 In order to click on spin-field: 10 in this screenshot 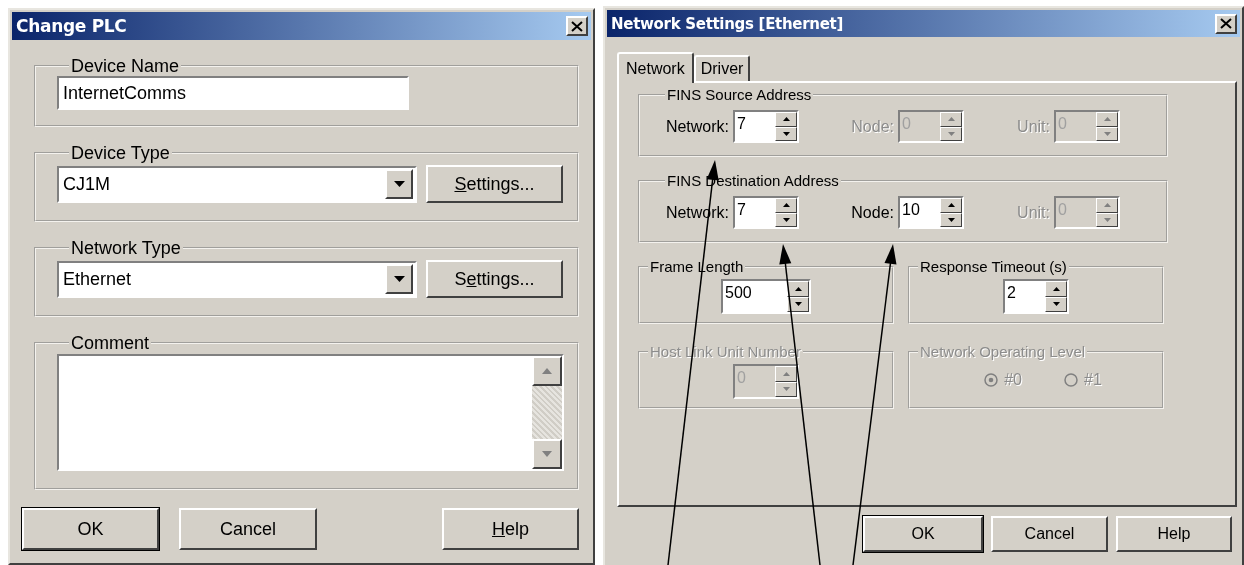, I will do `click(931, 212)`.